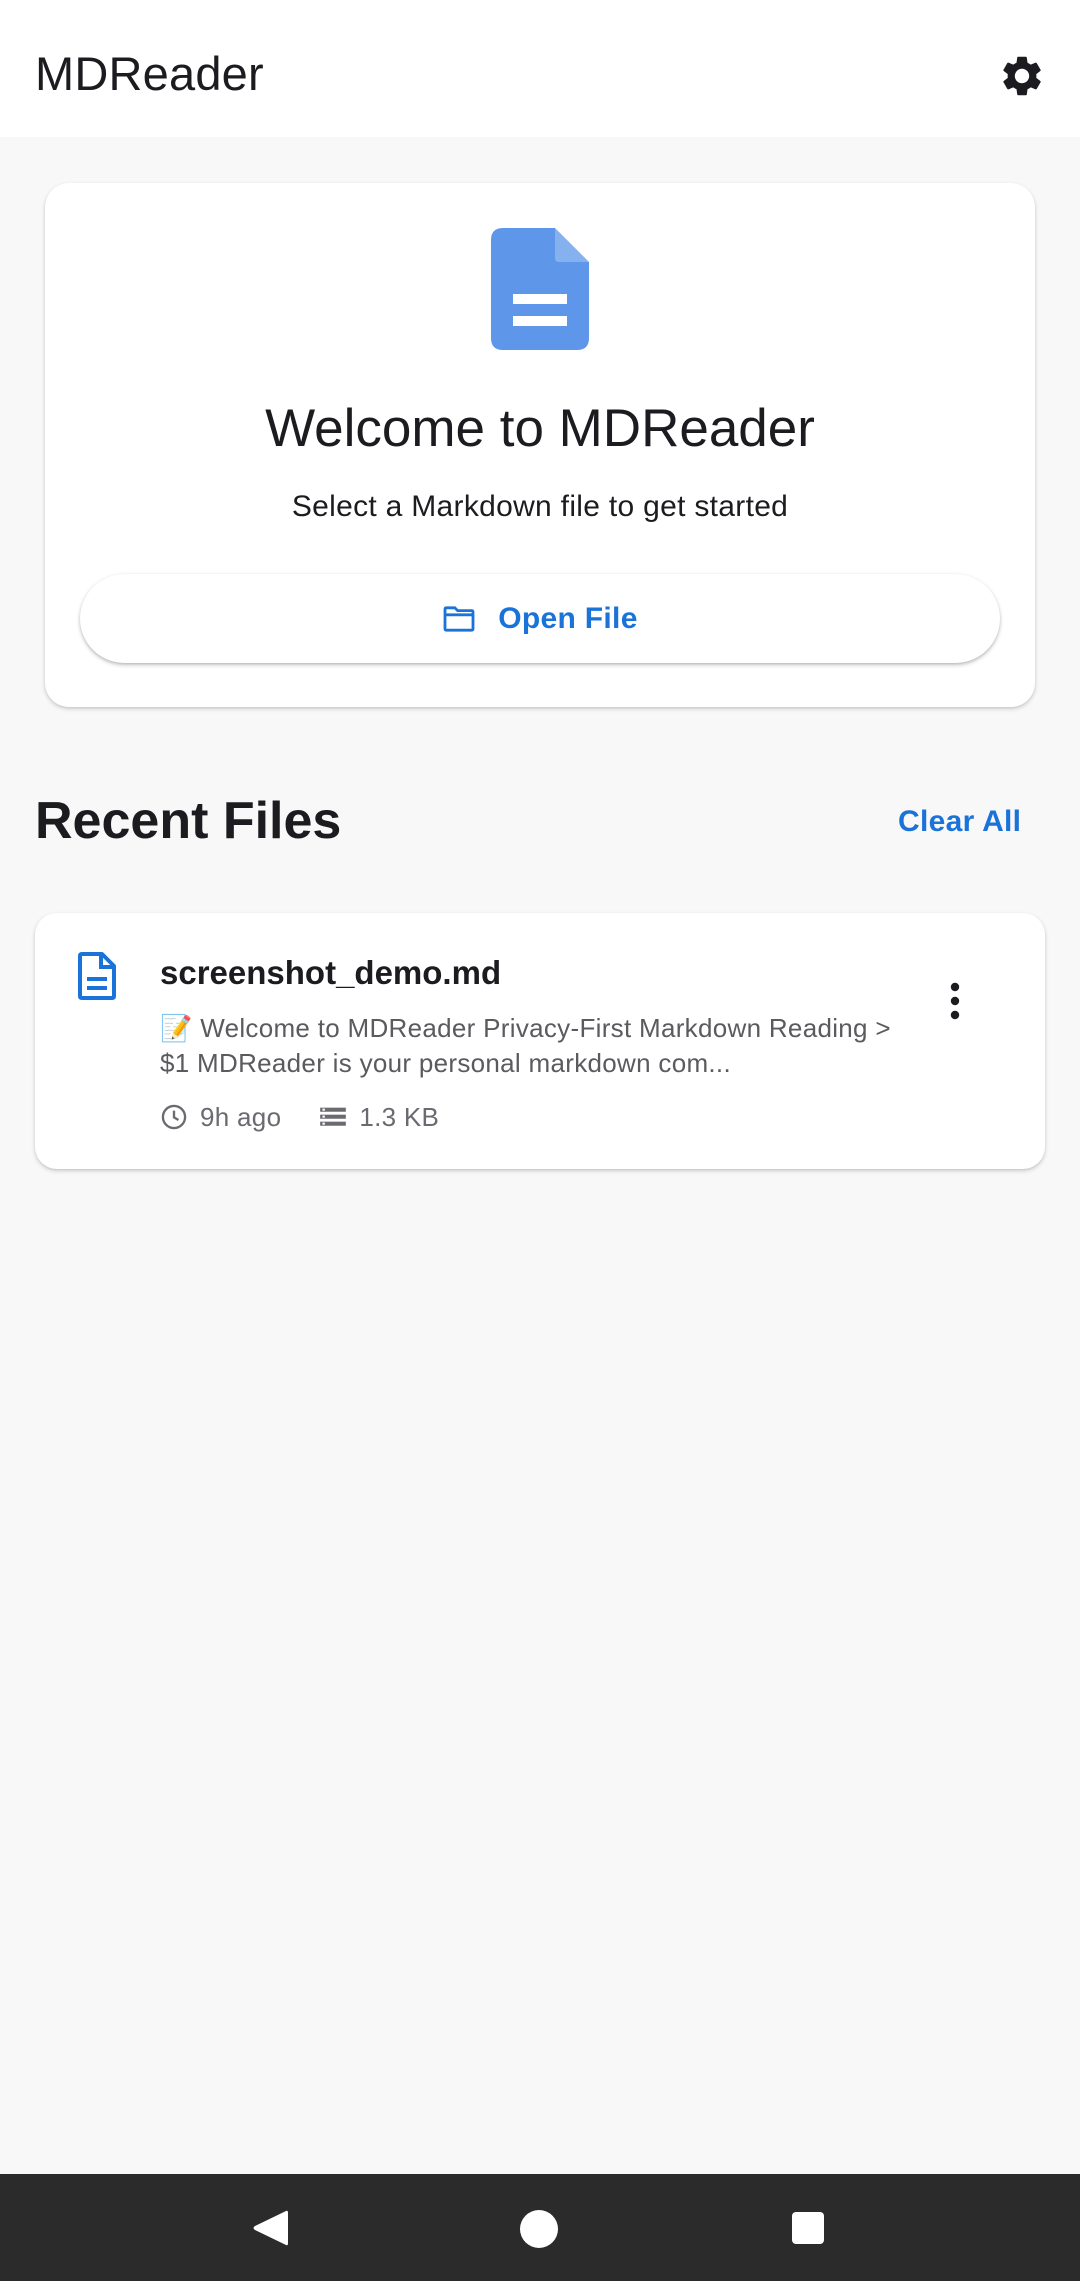 Image resolution: width=1080 pixels, height=2281 pixels. Describe the element at coordinates (299, 1117) in the screenshot. I see `file-meta: 9h ago 1.3 KB` at that location.